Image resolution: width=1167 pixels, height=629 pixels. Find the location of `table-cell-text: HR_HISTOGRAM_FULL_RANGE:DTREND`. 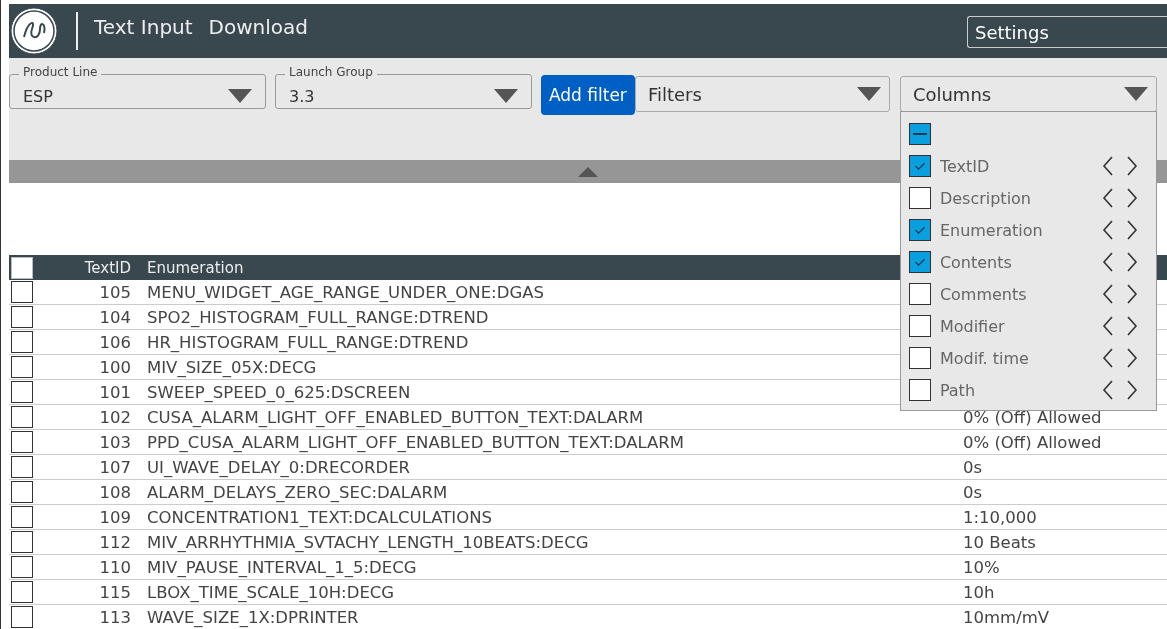

table-cell-text: HR_HISTOGRAM_FULL_RANGE:DTREND is located at coordinates (308, 342).